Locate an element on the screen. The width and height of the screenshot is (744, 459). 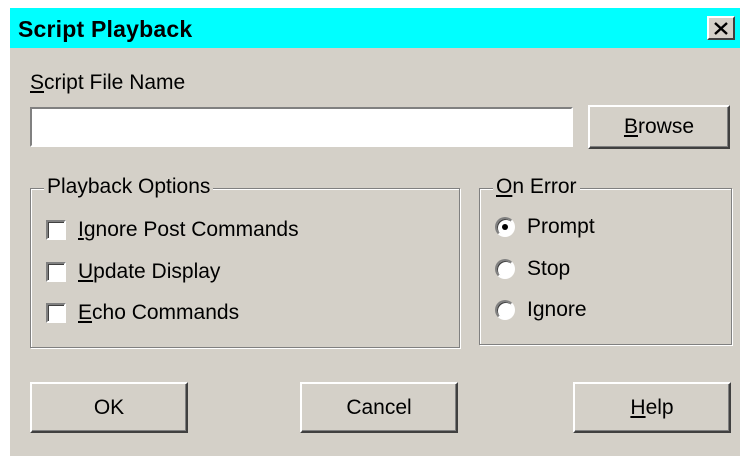
on-error-prompt-radio-row: Prompt is located at coordinates (545, 227).